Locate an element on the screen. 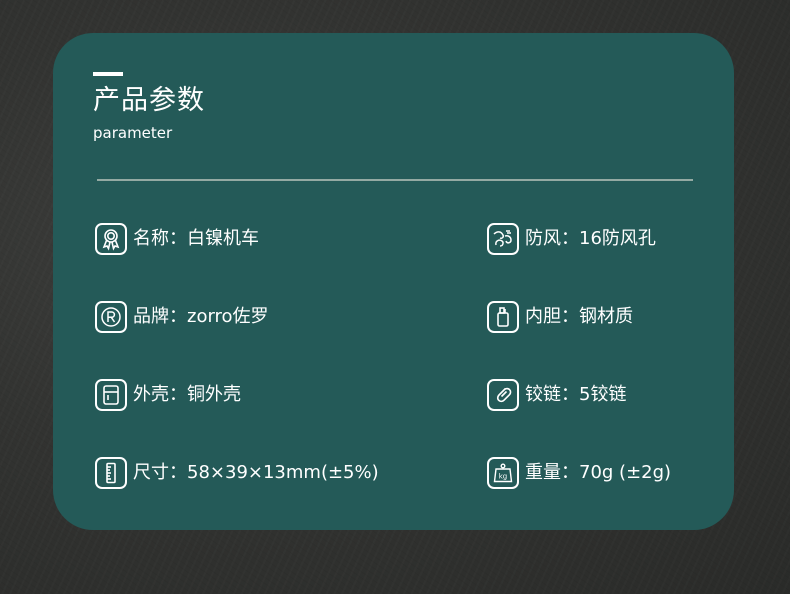  section-title: 产品参数 is located at coordinates (149, 100).